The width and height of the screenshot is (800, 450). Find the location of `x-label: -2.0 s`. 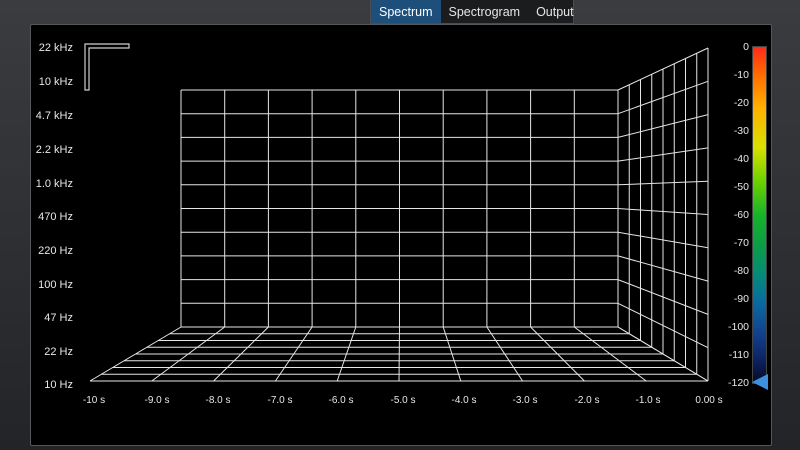

x-label: -2.0 s is located at coordinates (587, 400).